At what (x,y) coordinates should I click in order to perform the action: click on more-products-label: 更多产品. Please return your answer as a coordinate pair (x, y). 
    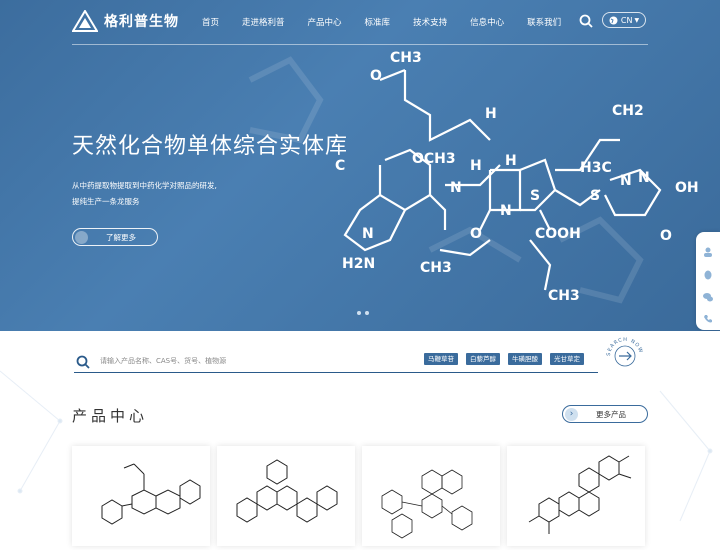
    Looking at the image, I should click on (611, 414).